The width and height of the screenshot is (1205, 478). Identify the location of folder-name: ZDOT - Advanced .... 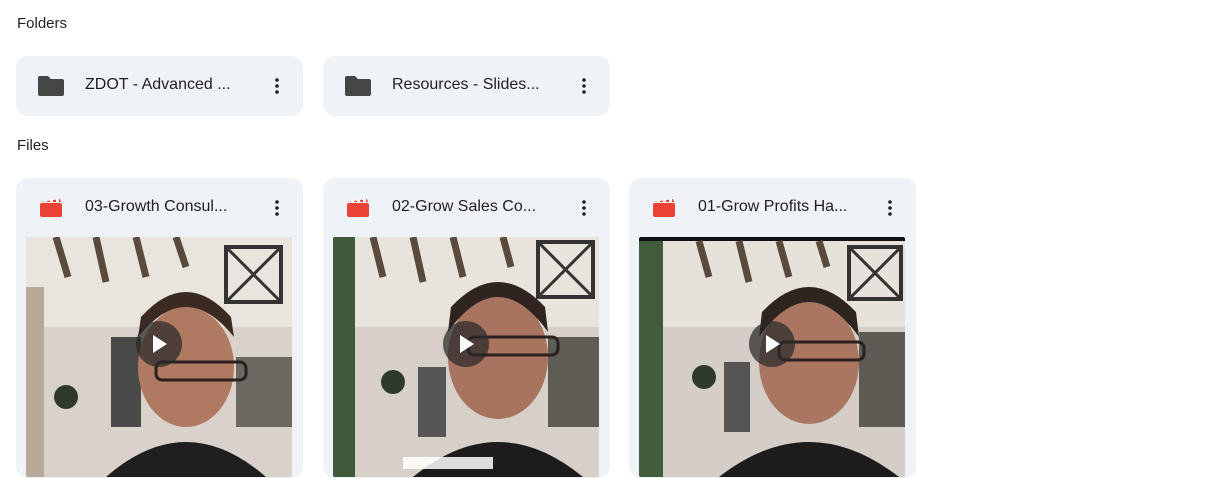
(158, 84).